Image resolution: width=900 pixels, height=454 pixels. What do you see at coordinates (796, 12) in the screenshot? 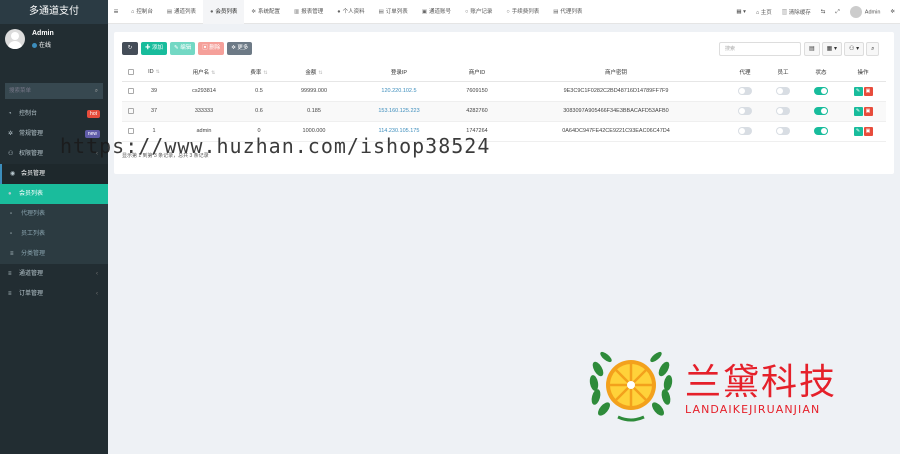
I see `clear-cache-button: ▥ 清除缓存` at bounding box center [796, 12].